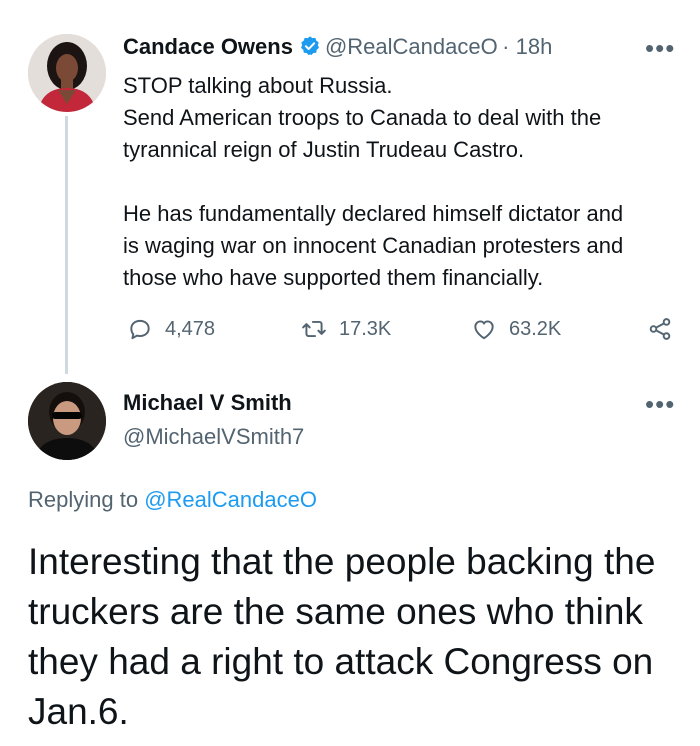 This screenshot has height=746, width=700. I want to click on replying-to: Replying to @RealCandaceO, so click(172, 500).